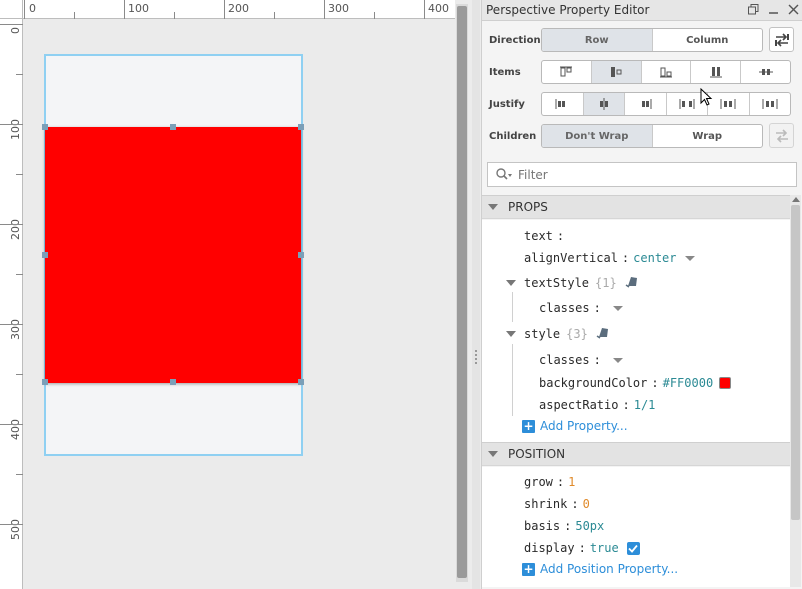 The width and height of the screenshot is (802, 589). I want to click on canvas-scrollbar, so click(462, 293).